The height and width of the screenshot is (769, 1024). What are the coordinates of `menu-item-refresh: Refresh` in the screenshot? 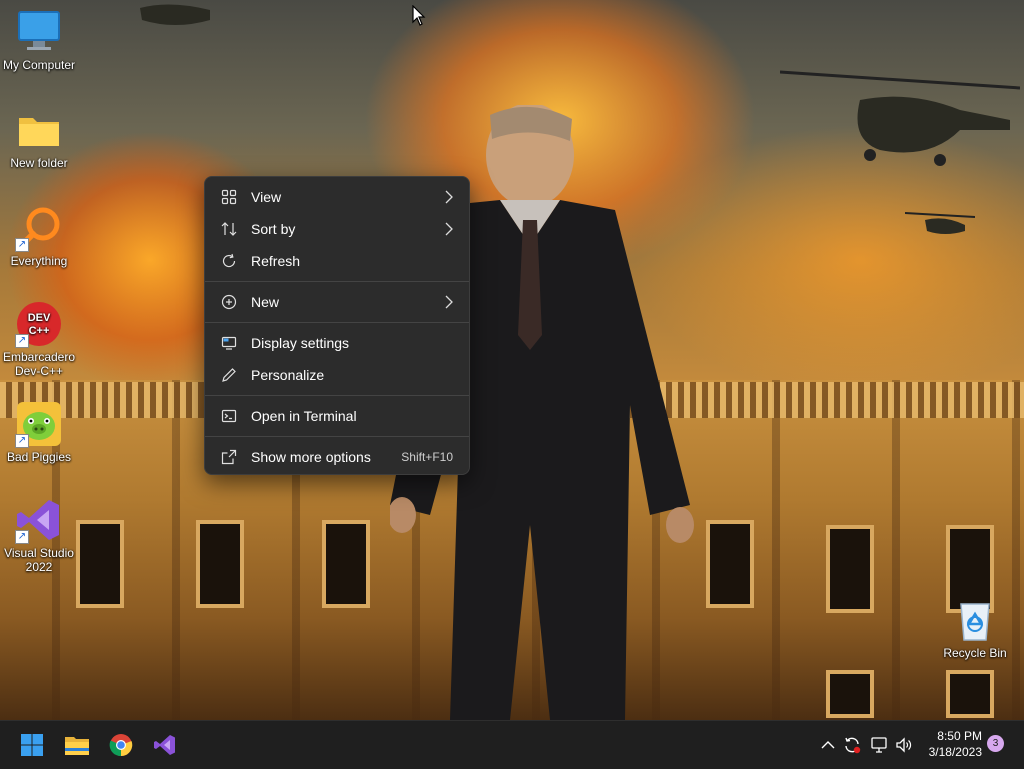 It's located at (337, 261).